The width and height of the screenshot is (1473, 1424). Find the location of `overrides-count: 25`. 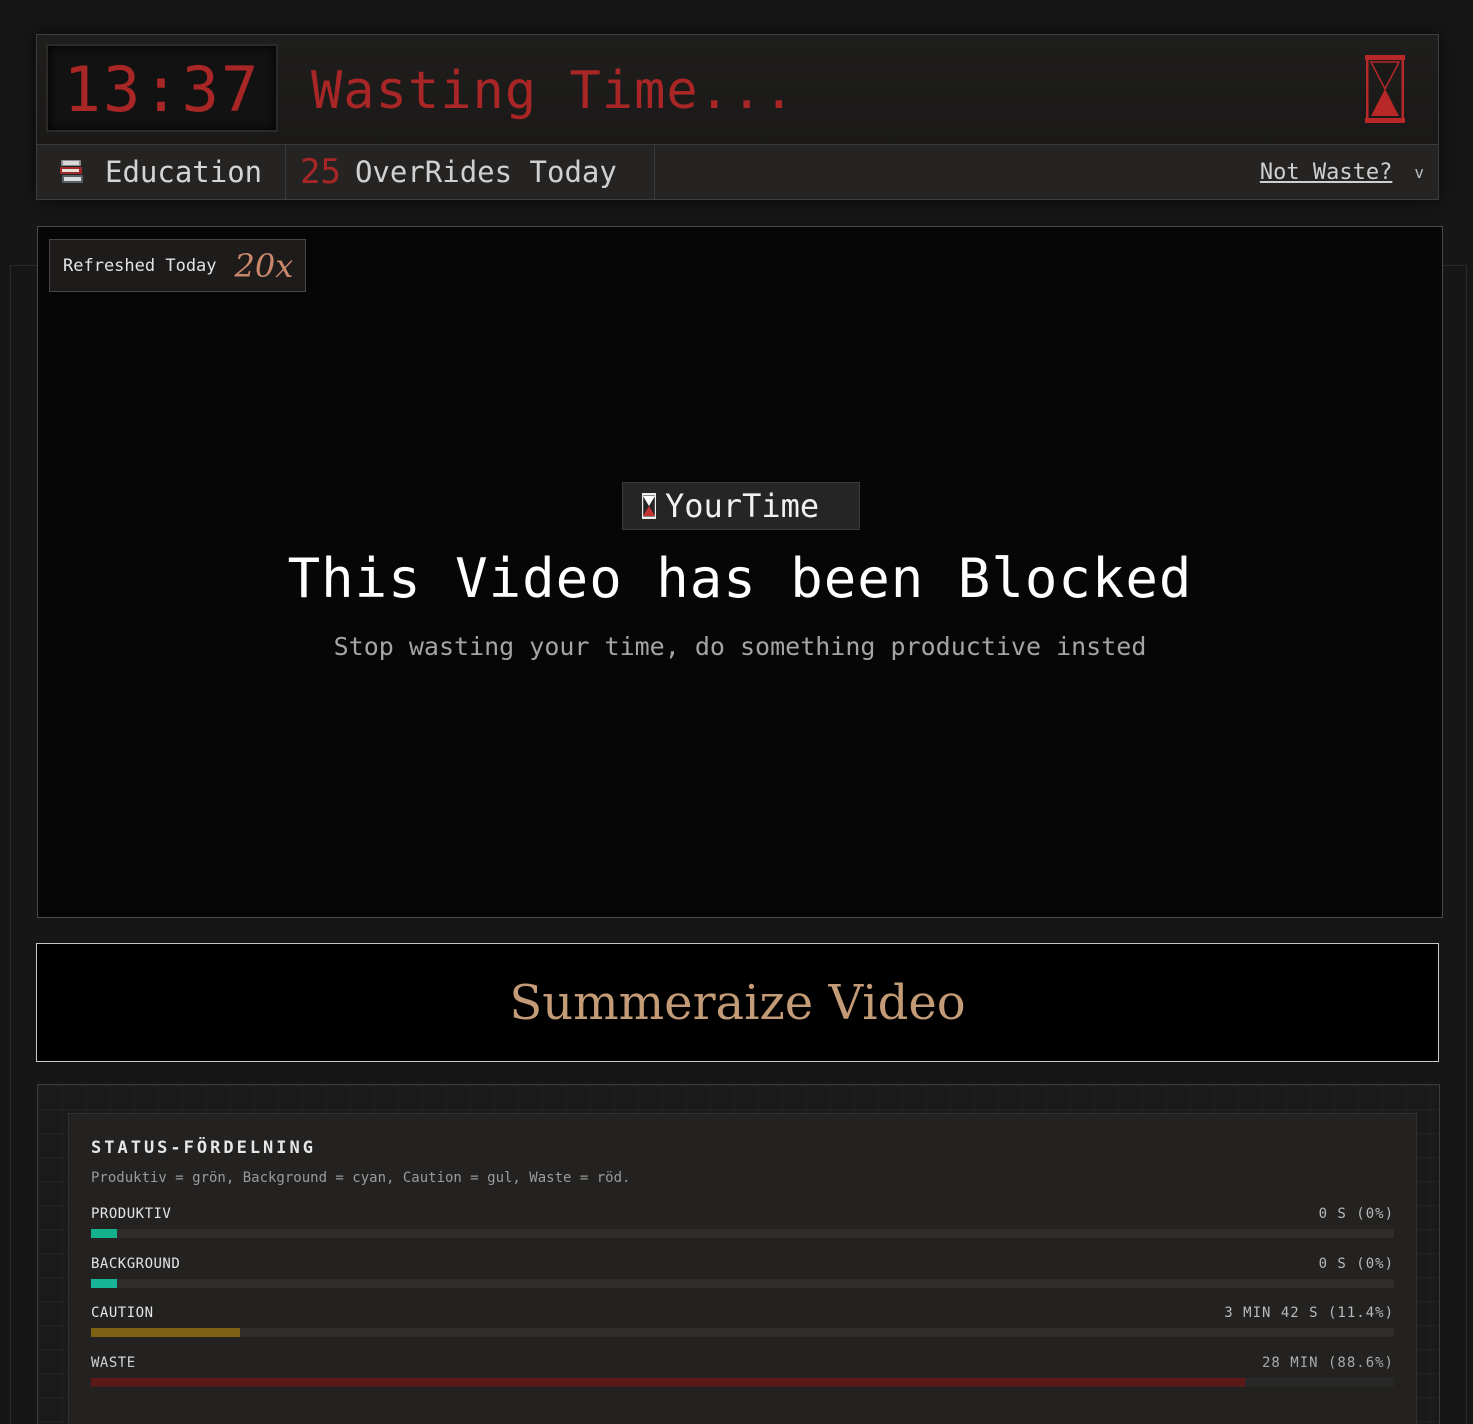

overrides-count: 25 is located at coordinates (320, 172).